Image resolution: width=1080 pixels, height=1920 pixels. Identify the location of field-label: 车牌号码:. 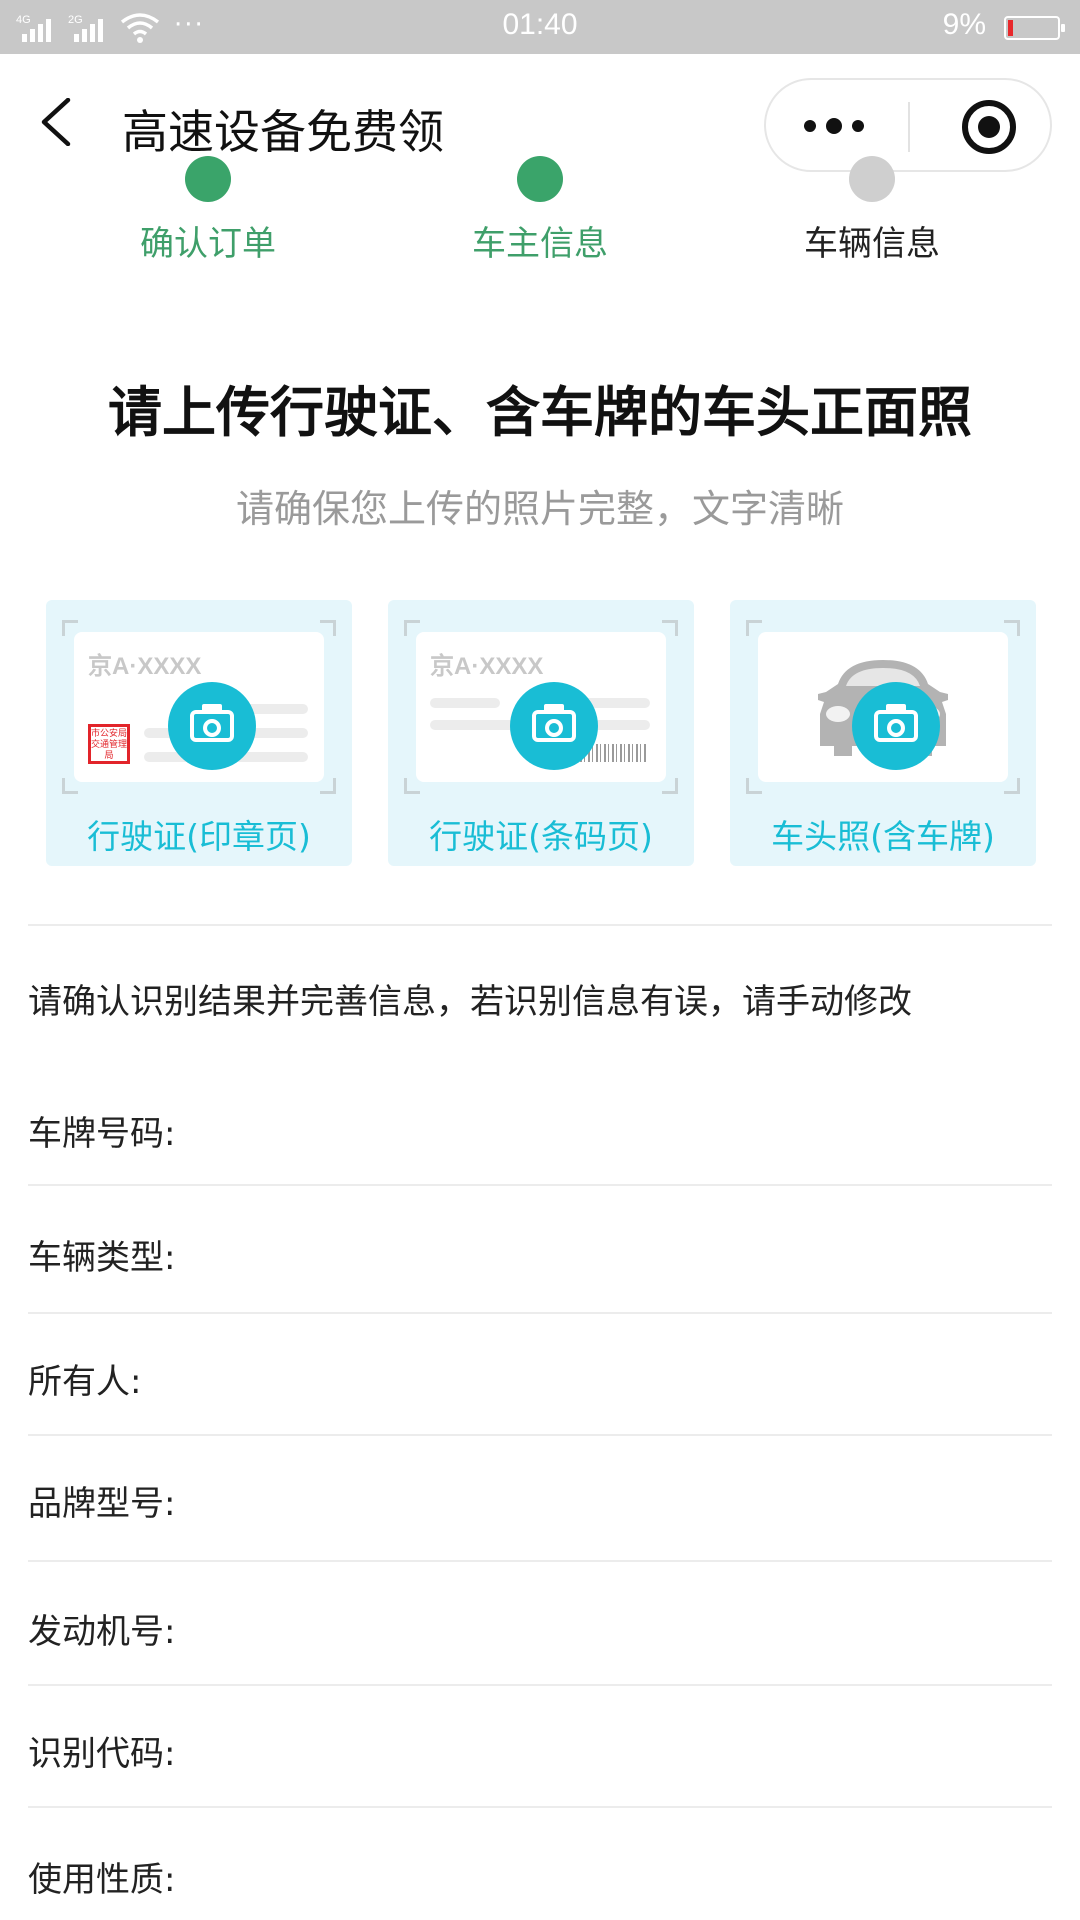
(102, 1134).